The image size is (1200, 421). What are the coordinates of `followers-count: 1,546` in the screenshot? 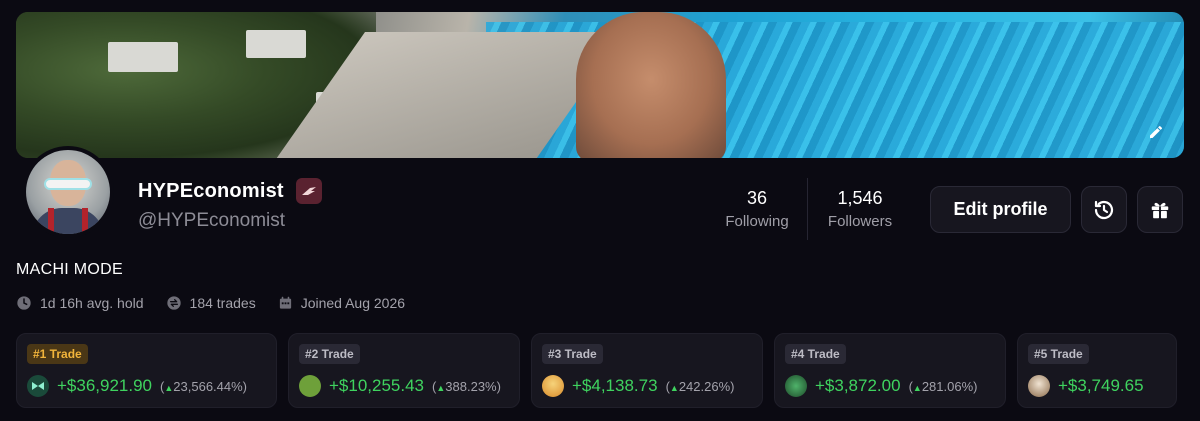 It's located at (860, 198).